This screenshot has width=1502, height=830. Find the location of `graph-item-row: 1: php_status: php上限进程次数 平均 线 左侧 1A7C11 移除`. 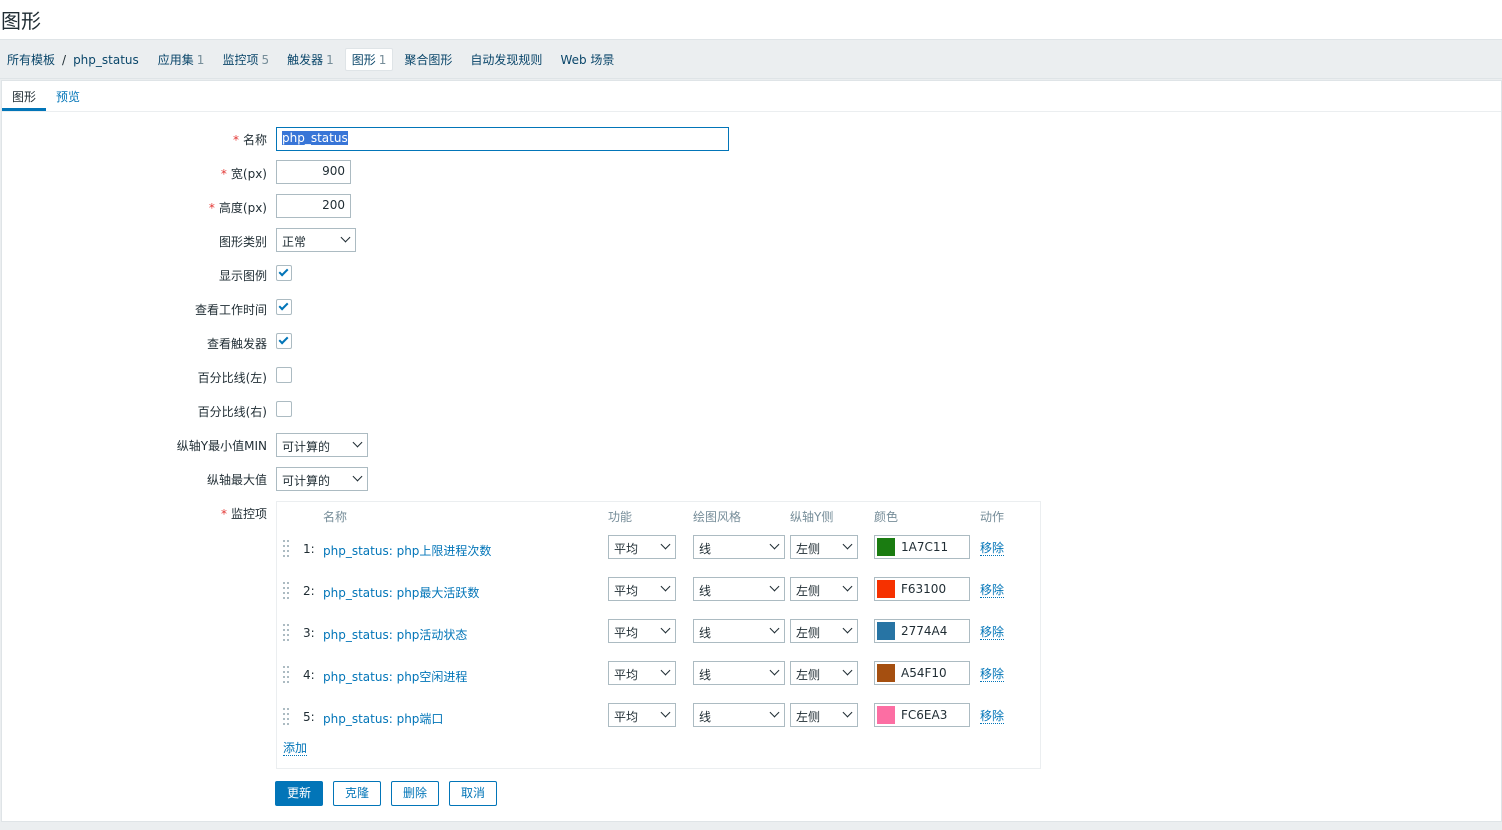

graph-item-row: 1: php_status: php上限进程次数 平均 线 左侧 1A7C11 移除 is located at coordinates (658, 549).